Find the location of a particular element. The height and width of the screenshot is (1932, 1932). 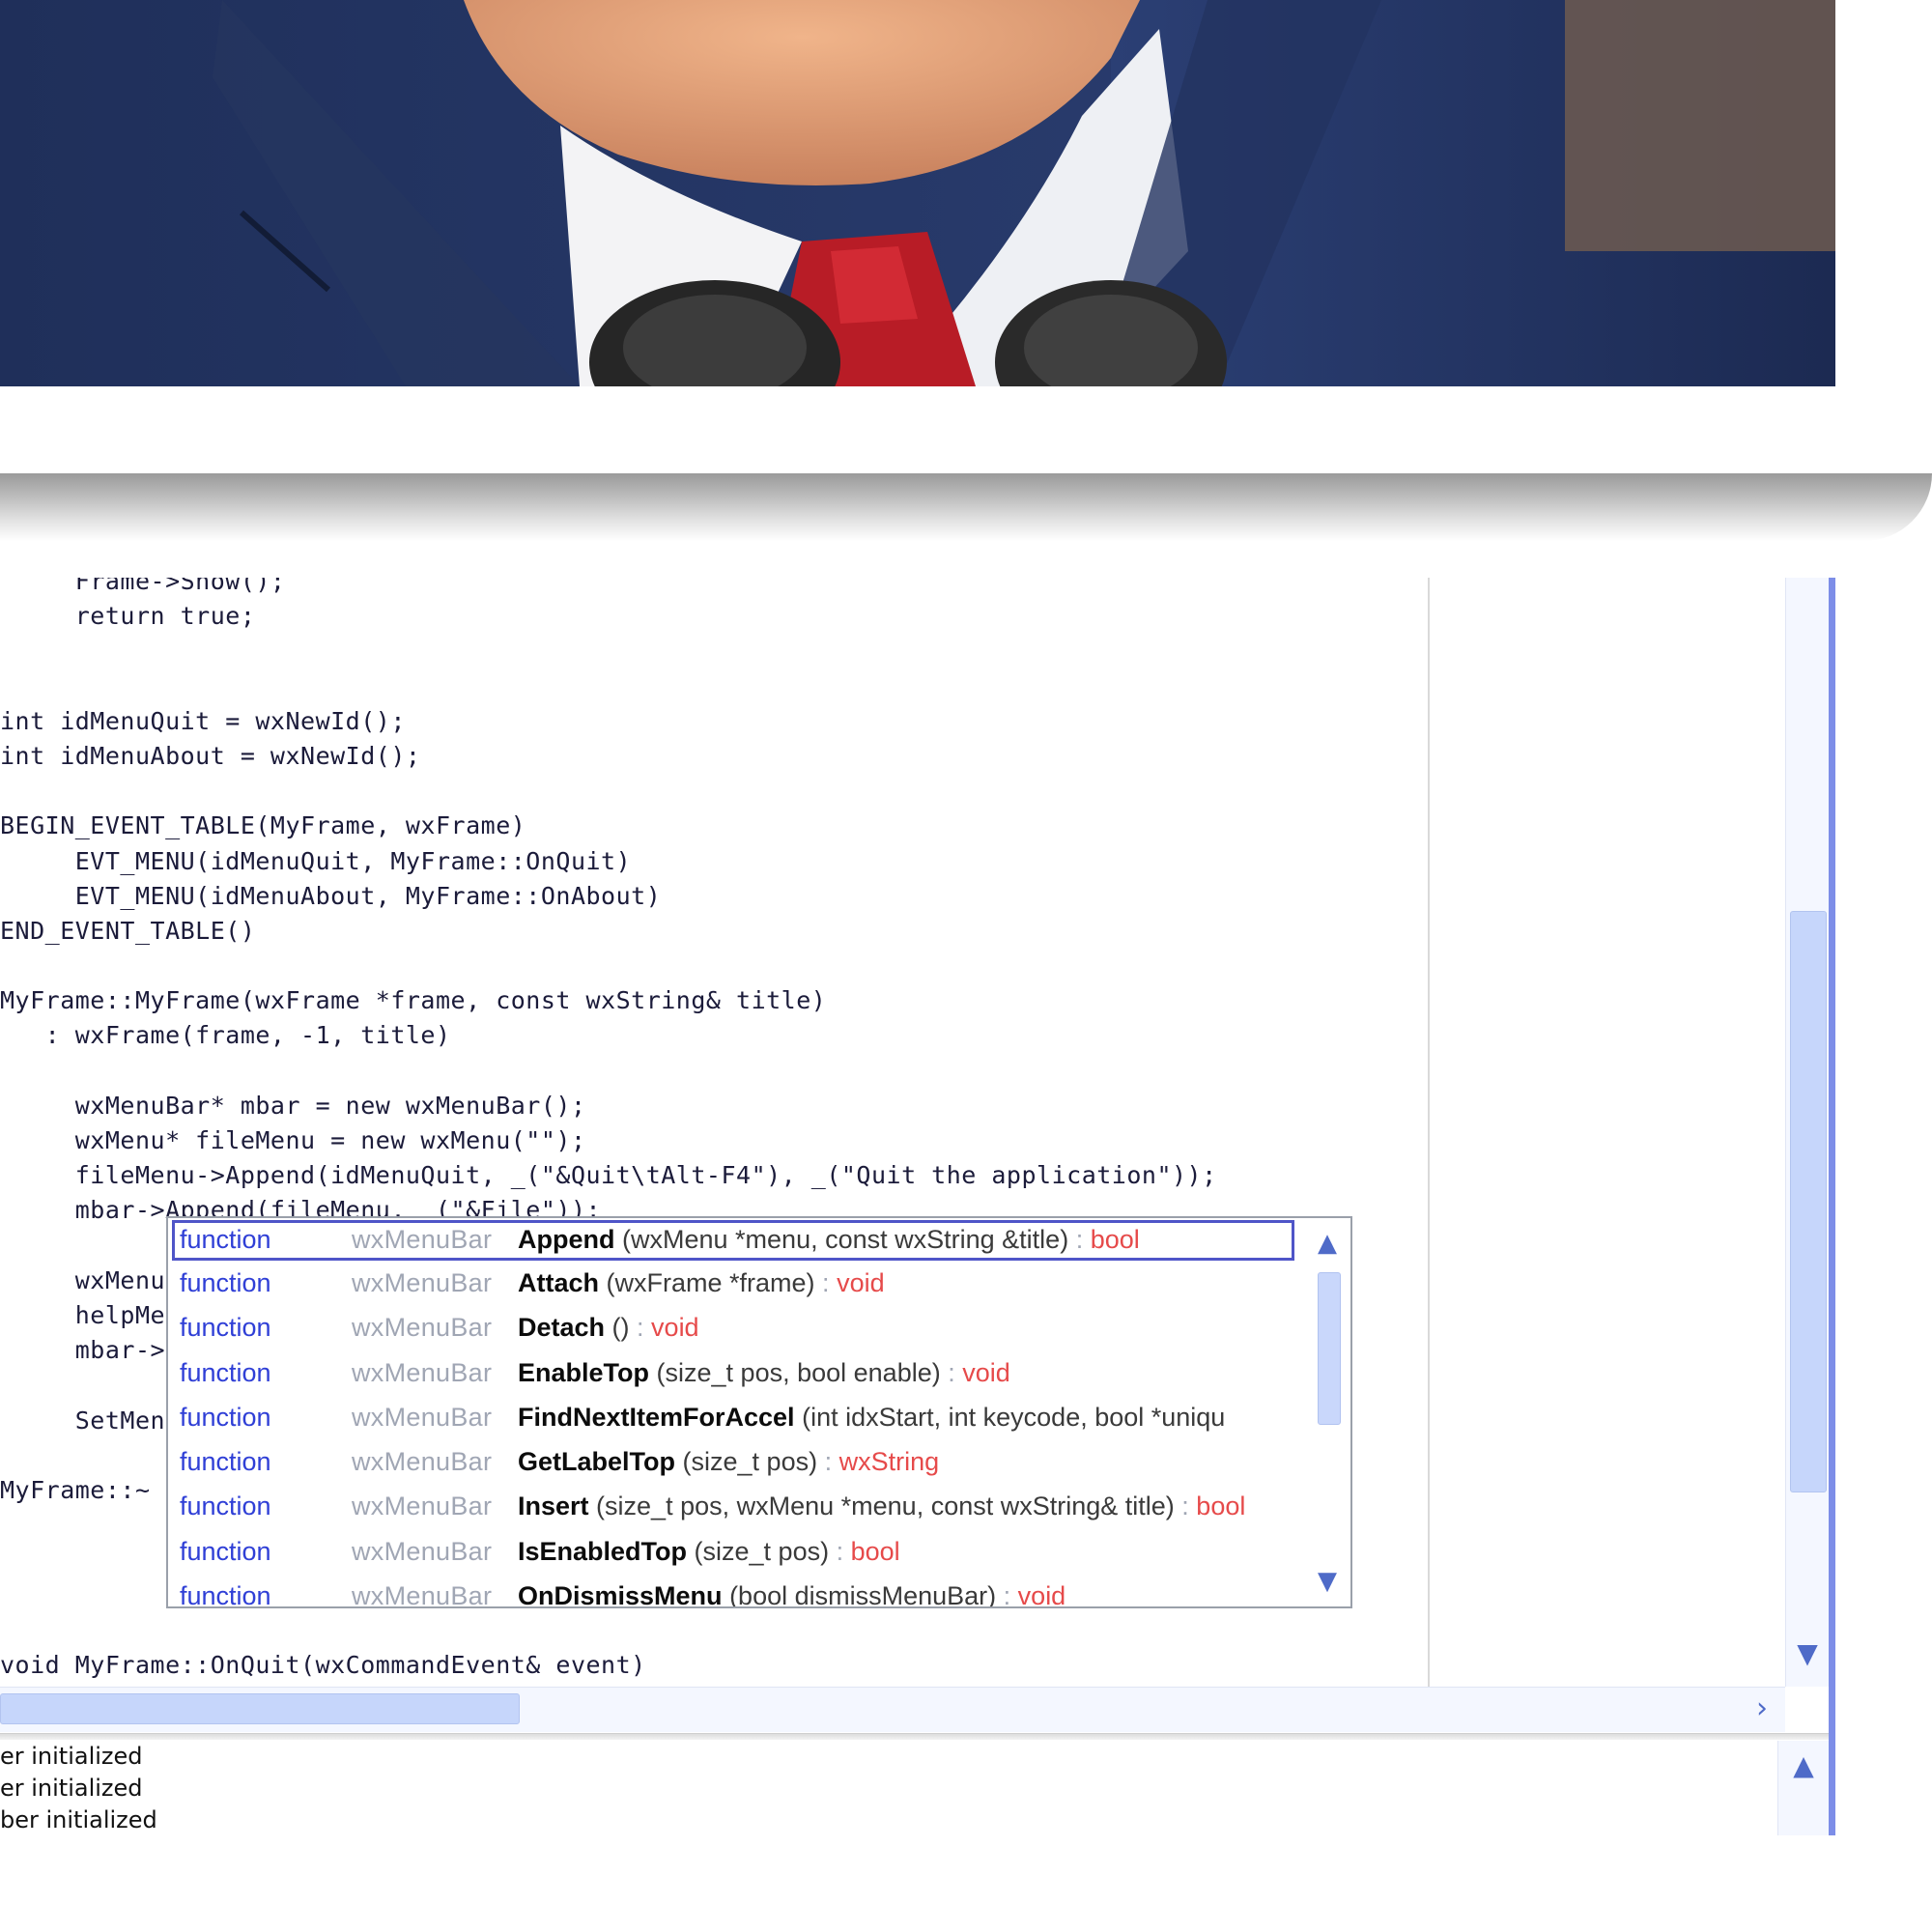

item-name: Insert is located at coordinates (553, 1506).